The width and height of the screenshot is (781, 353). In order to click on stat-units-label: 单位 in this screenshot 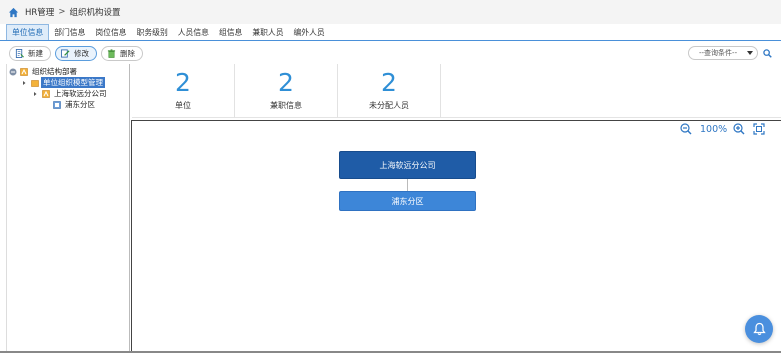, I will do `click(183, 105)`.